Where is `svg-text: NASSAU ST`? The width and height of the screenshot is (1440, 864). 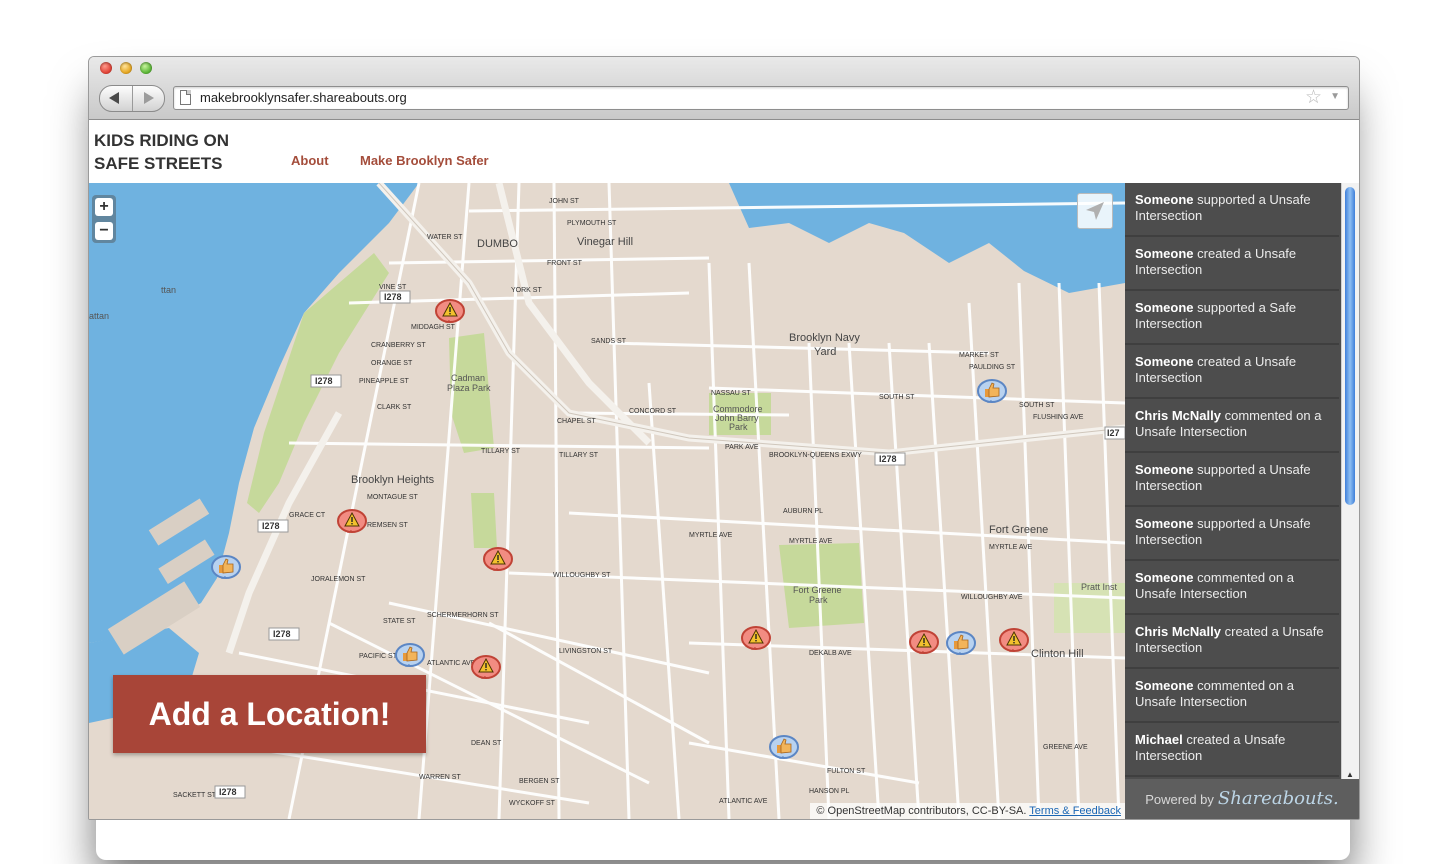 svg-text: NASSAU ST is located at coordinates (731, 393).